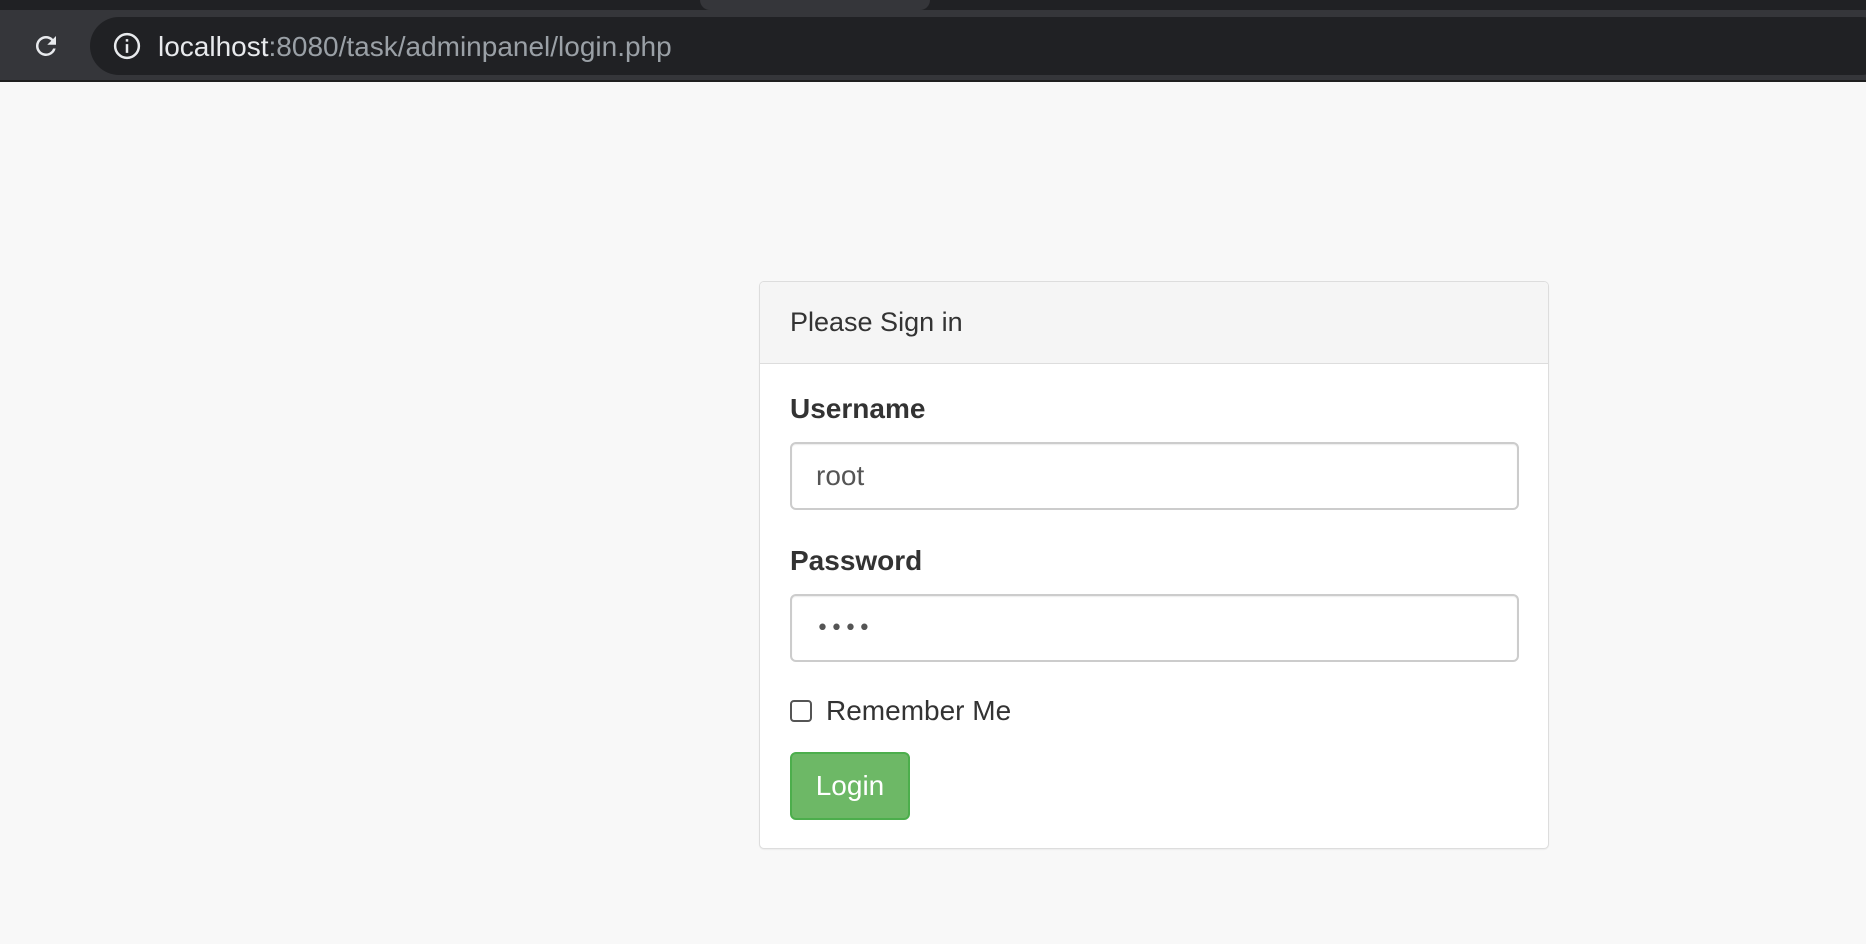  I want to click on reload-icon, so click(45, 45).